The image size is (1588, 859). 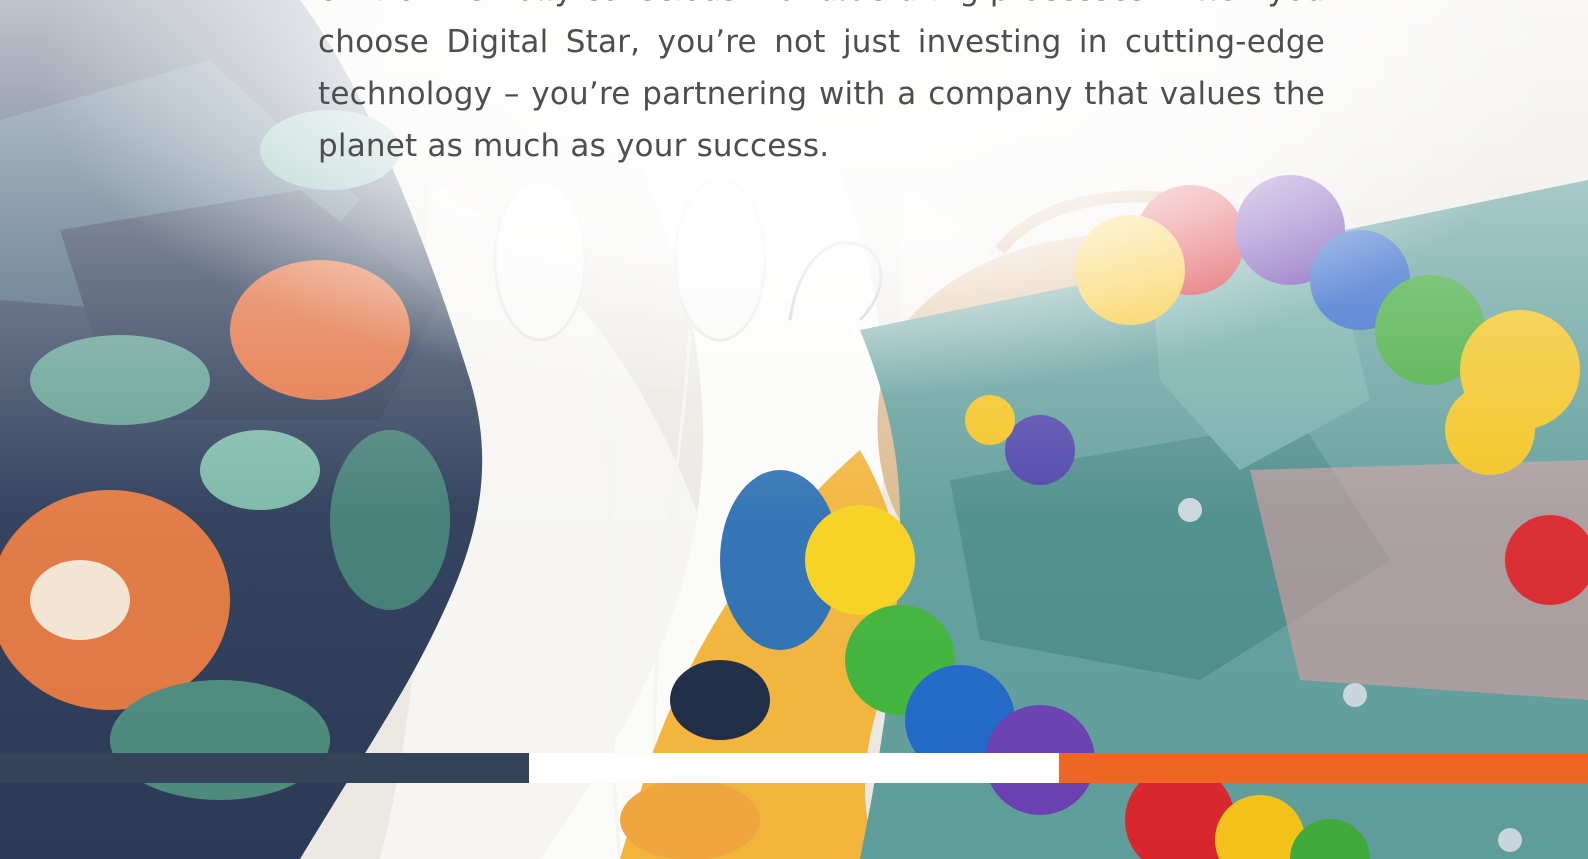 What do you see at coordinates (265, 768) in the screenshot?
I see `stripe-segment-navy` at bounding box center [265, 768].